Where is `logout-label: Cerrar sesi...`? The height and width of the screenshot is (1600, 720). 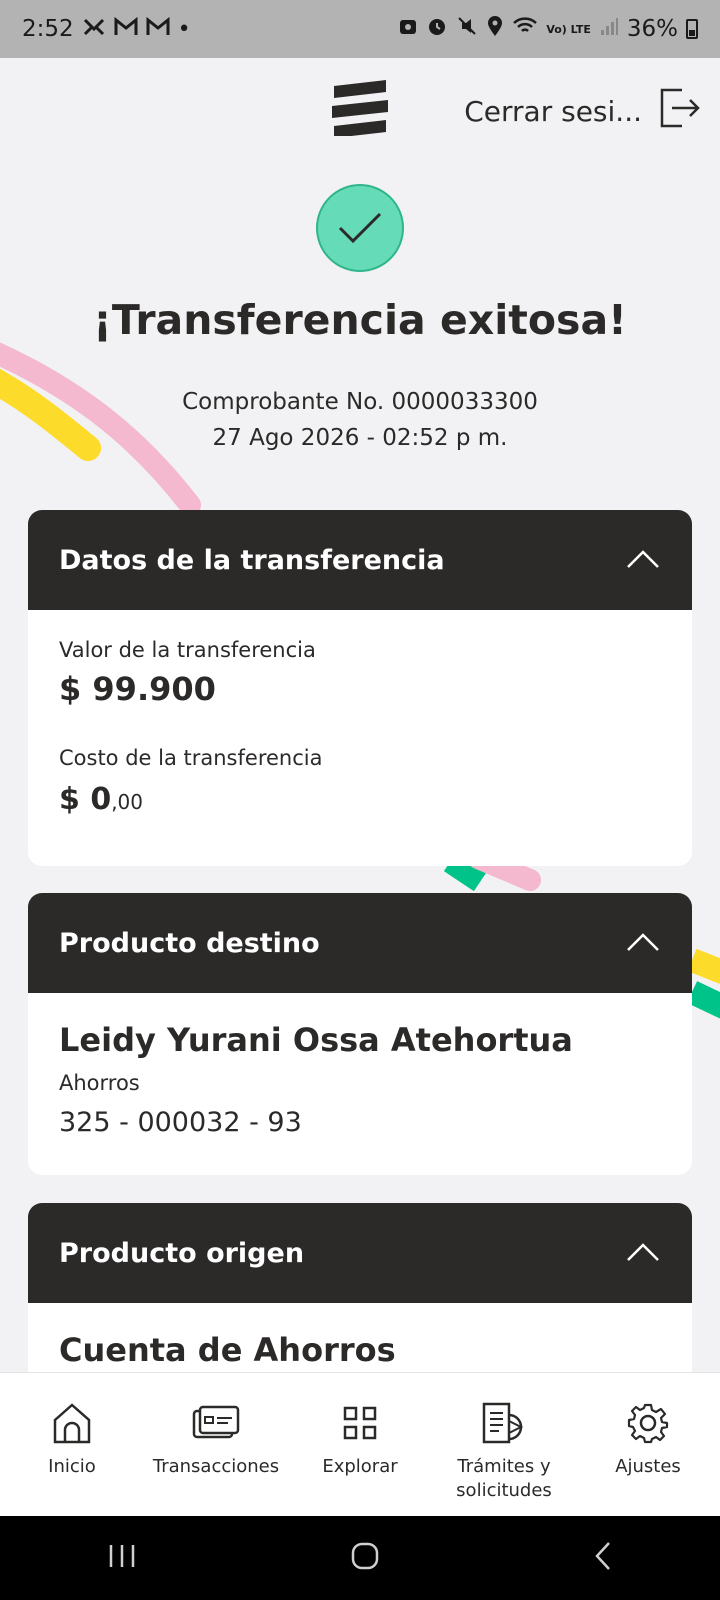 logout-label: Cerrar sesi... is located at coordinates (553, 111).